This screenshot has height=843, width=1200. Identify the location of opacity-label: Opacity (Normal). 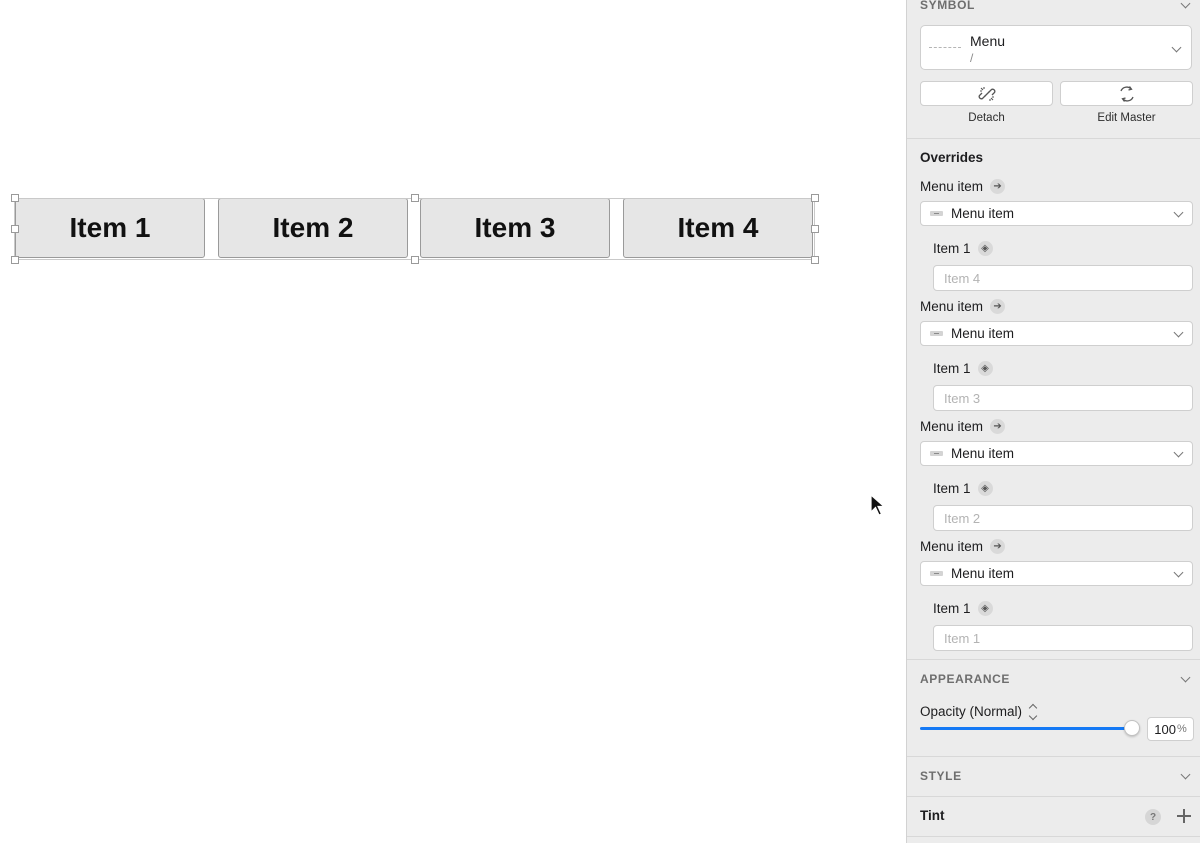
(971, 711).